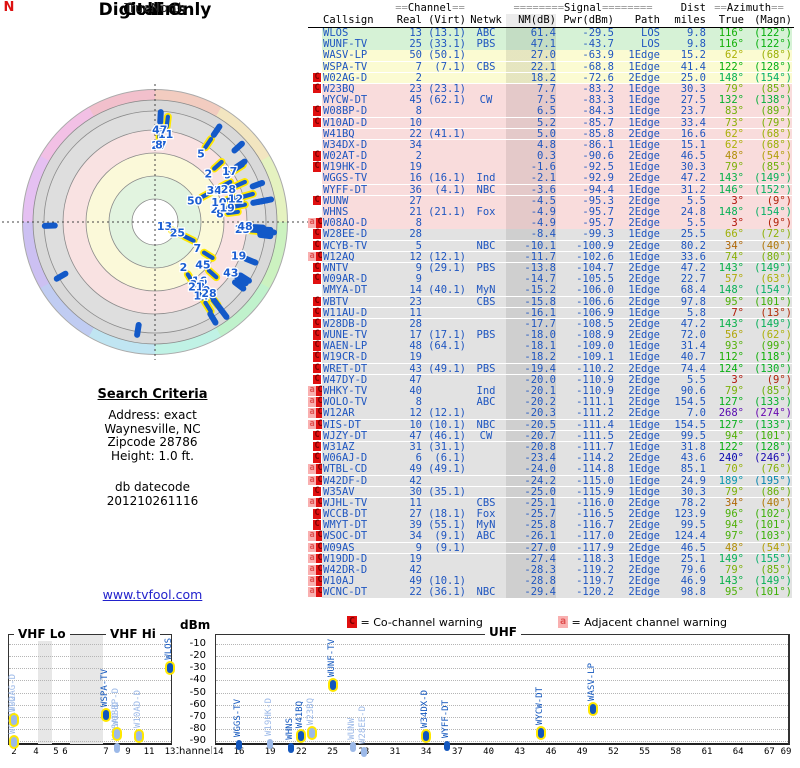 The image size is (800, 768). I want to click on table-cell-cs: W02AT-D, so click(358, 156).